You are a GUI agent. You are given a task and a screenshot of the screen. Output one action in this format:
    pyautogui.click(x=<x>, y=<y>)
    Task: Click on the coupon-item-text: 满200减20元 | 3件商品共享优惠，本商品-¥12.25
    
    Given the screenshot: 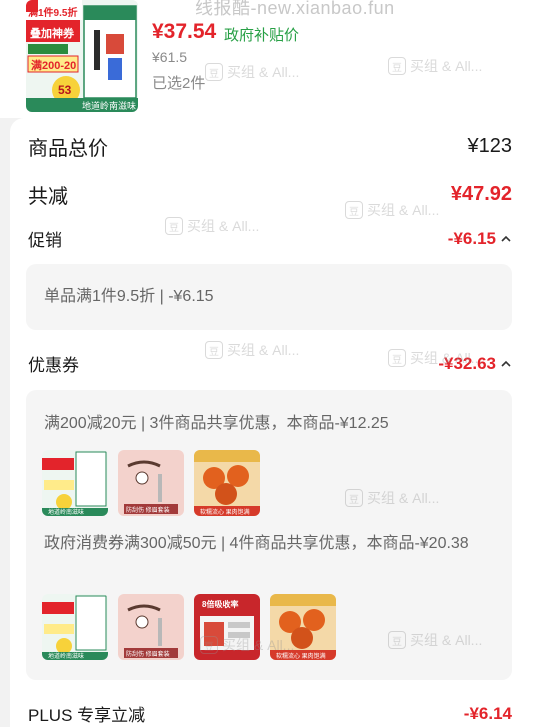 What is the action you would take?
    pyautogui.click(x=216, y=423)
    